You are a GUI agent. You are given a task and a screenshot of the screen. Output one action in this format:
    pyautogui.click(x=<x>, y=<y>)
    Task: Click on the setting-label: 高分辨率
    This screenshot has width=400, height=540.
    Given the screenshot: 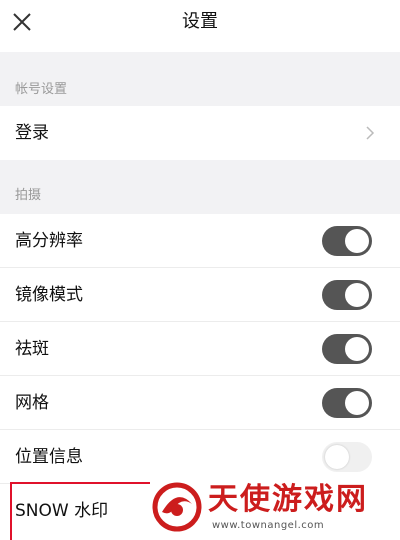 What is the action you would take?
    pyautogui.click(x=49, y=241)
    